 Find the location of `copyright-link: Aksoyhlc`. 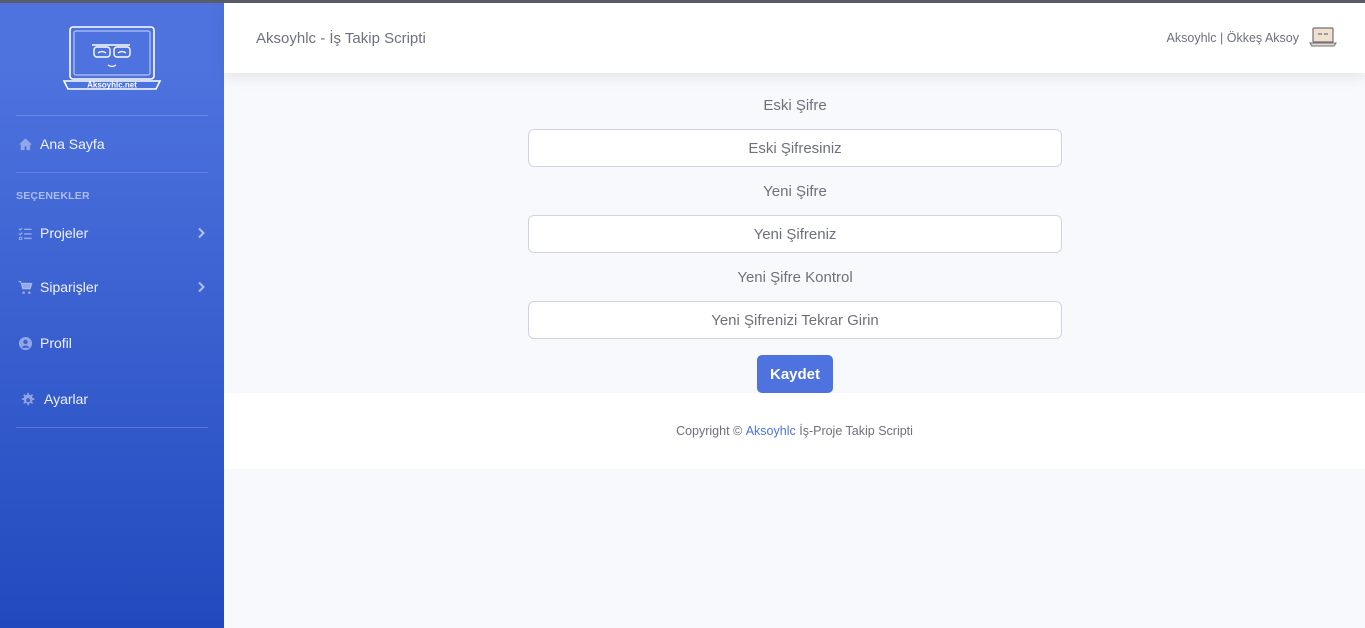

copyright-link: Aksoyhlc is located at coordinates (771, 431).